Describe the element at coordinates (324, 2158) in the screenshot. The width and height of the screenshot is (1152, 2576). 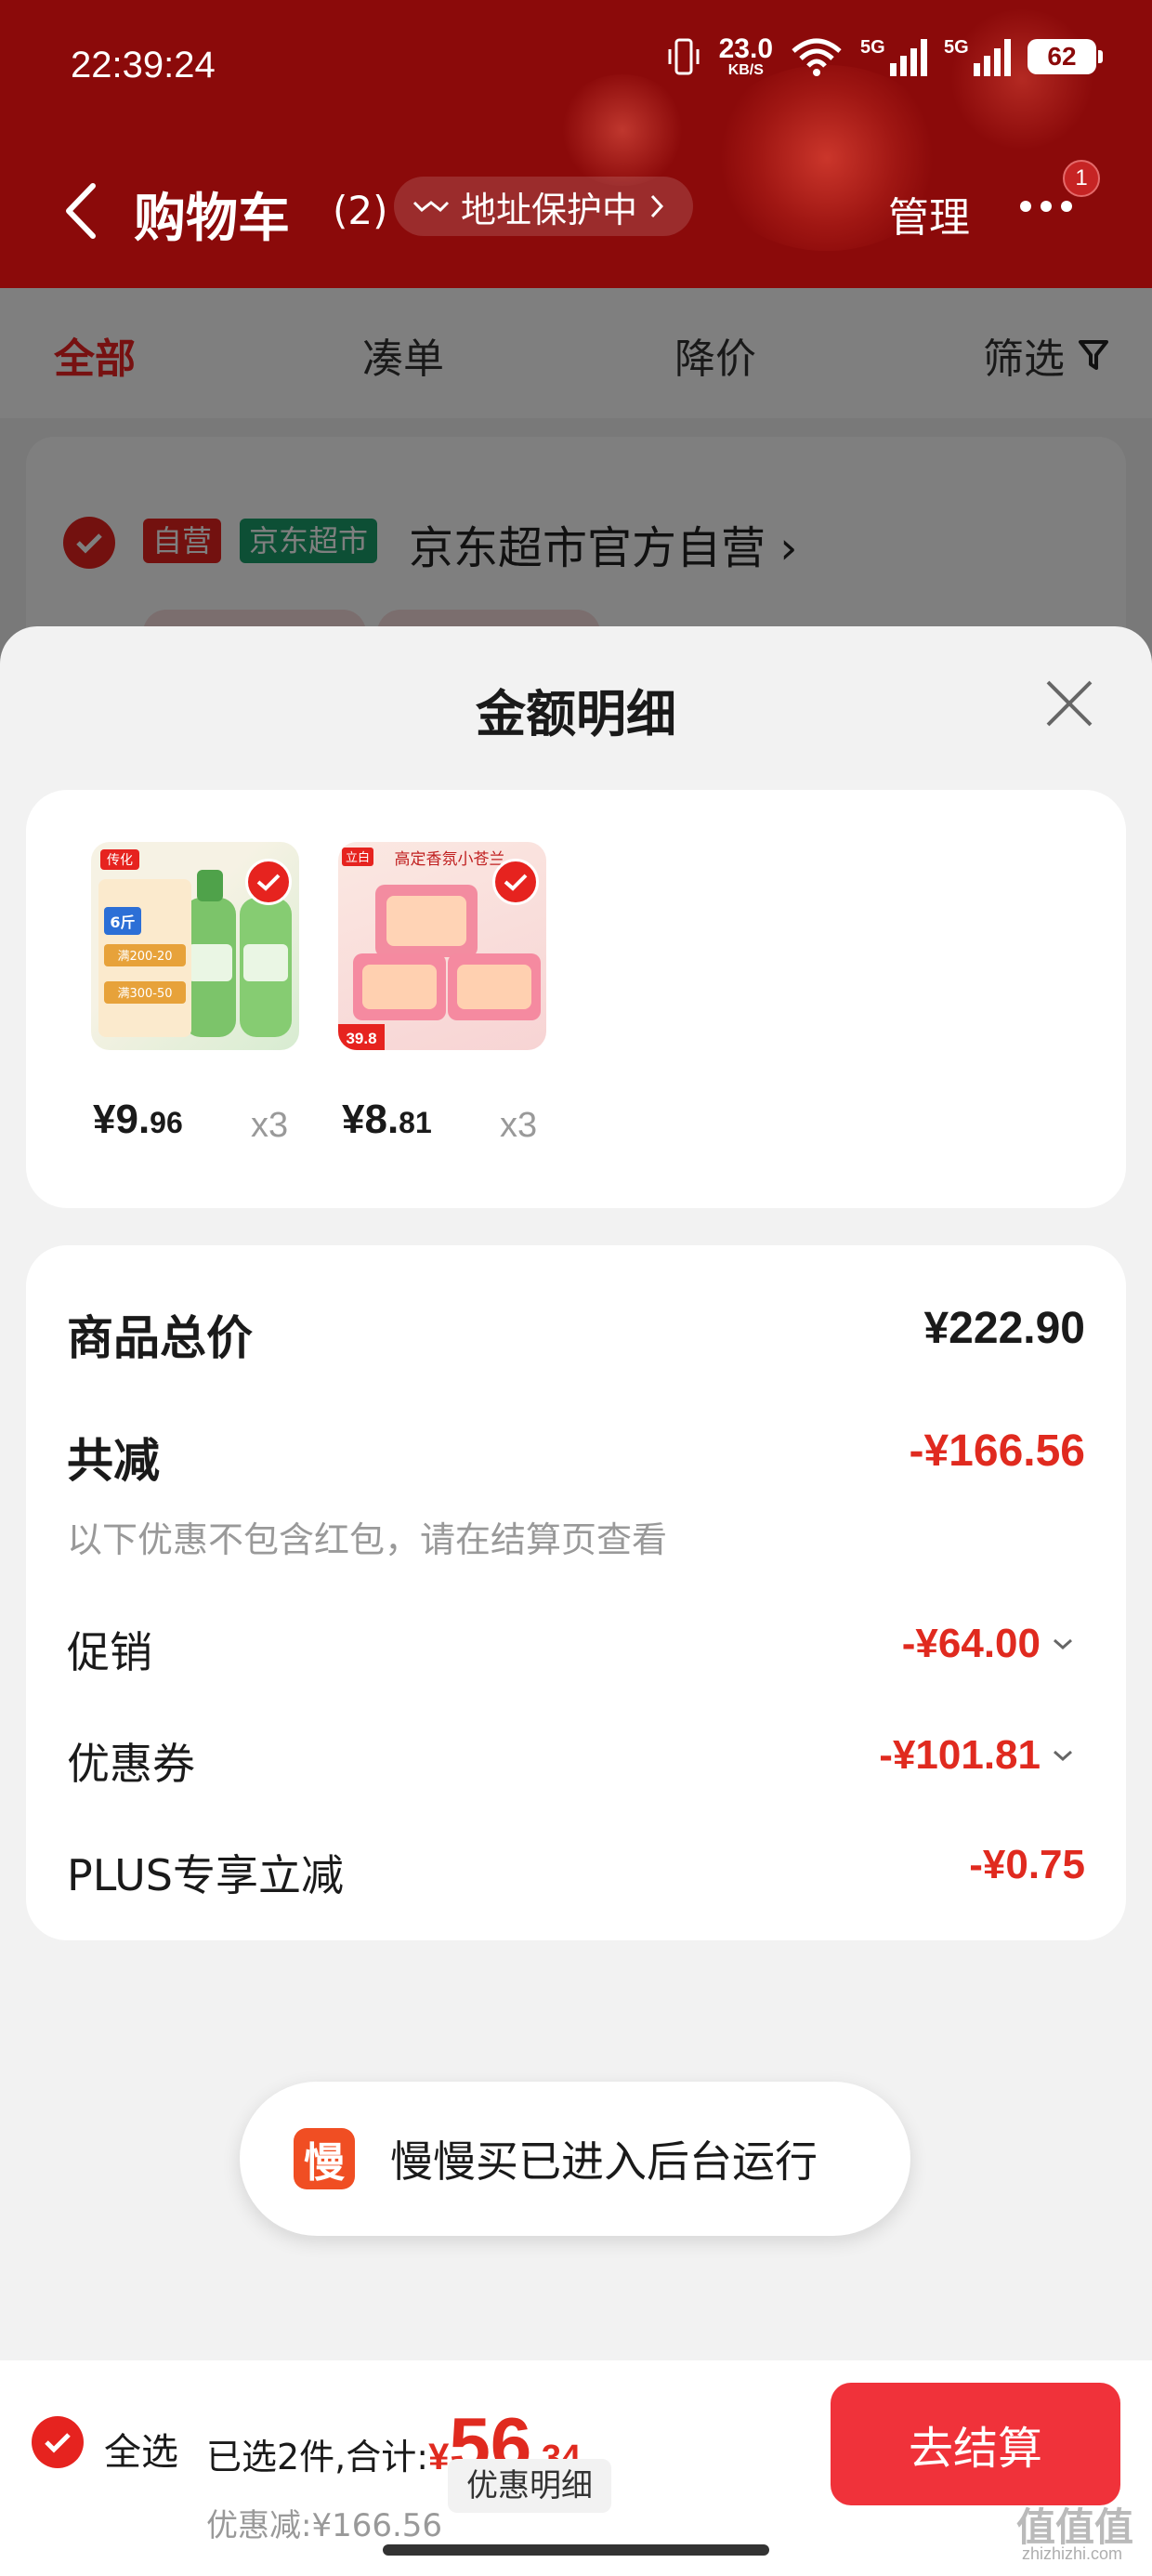
I see `manmanmai-app-icon: 慢` at that location.